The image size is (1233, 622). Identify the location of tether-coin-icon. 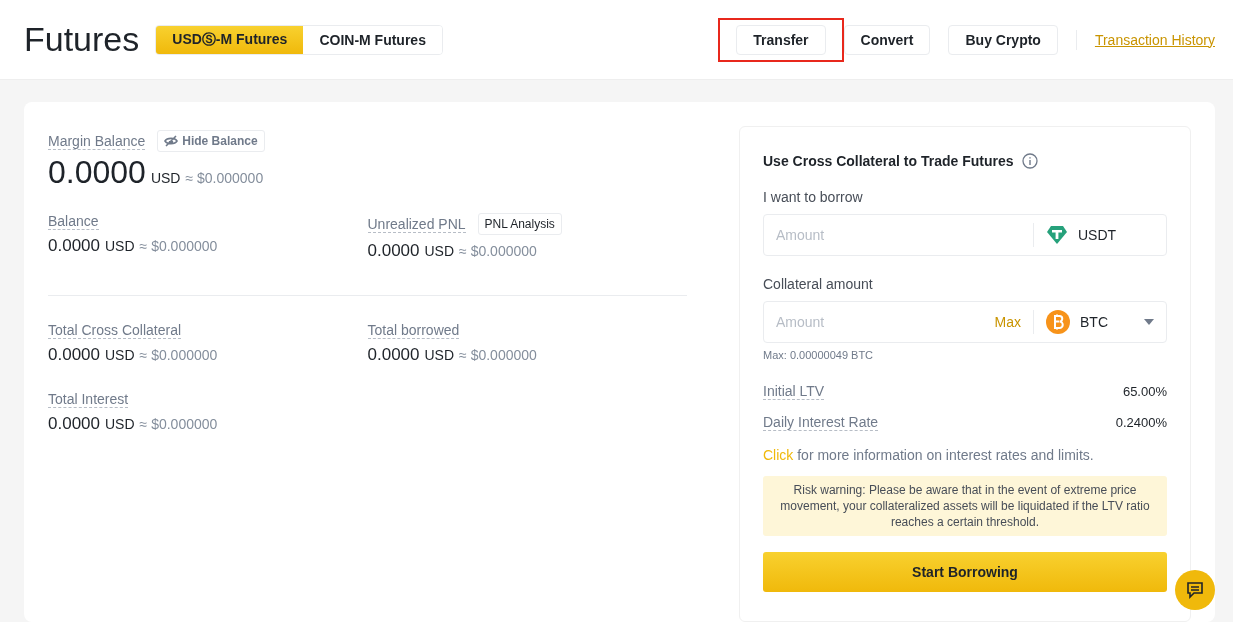
(1057, 235).